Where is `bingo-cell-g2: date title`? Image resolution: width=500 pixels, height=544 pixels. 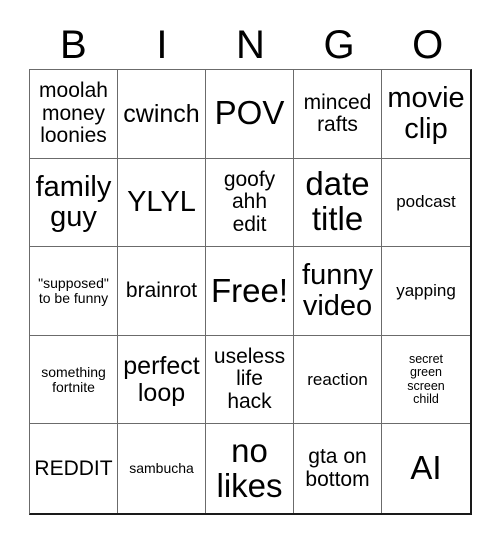 bingo-cell-g2: date title is located at coordinates (338, 203).